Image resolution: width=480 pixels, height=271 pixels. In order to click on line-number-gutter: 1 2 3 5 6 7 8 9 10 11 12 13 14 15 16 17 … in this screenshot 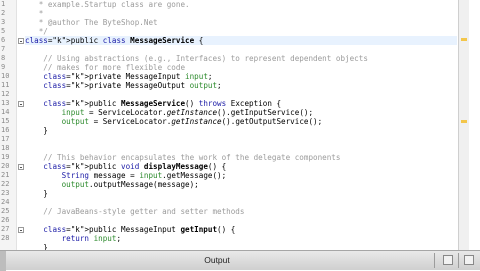, I will do `click(8, 125)`.